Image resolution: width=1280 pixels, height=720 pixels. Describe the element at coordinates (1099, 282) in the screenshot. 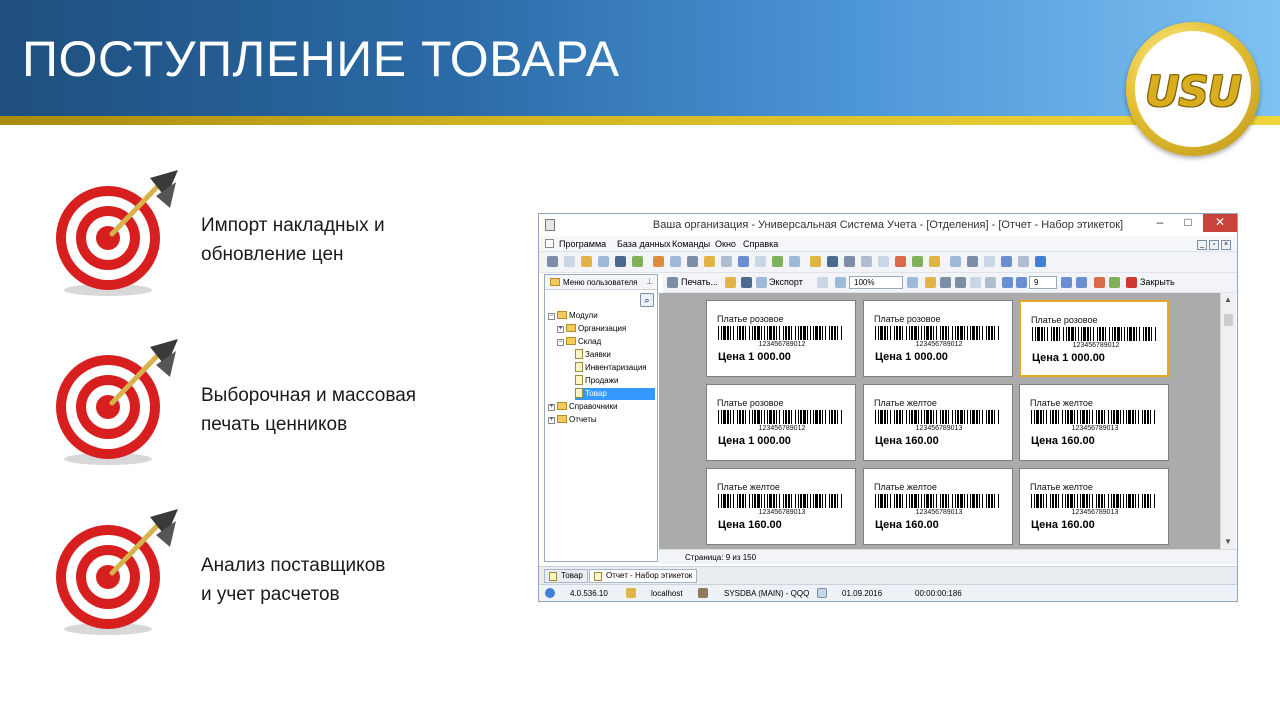

I see `stop-icon` at that location.